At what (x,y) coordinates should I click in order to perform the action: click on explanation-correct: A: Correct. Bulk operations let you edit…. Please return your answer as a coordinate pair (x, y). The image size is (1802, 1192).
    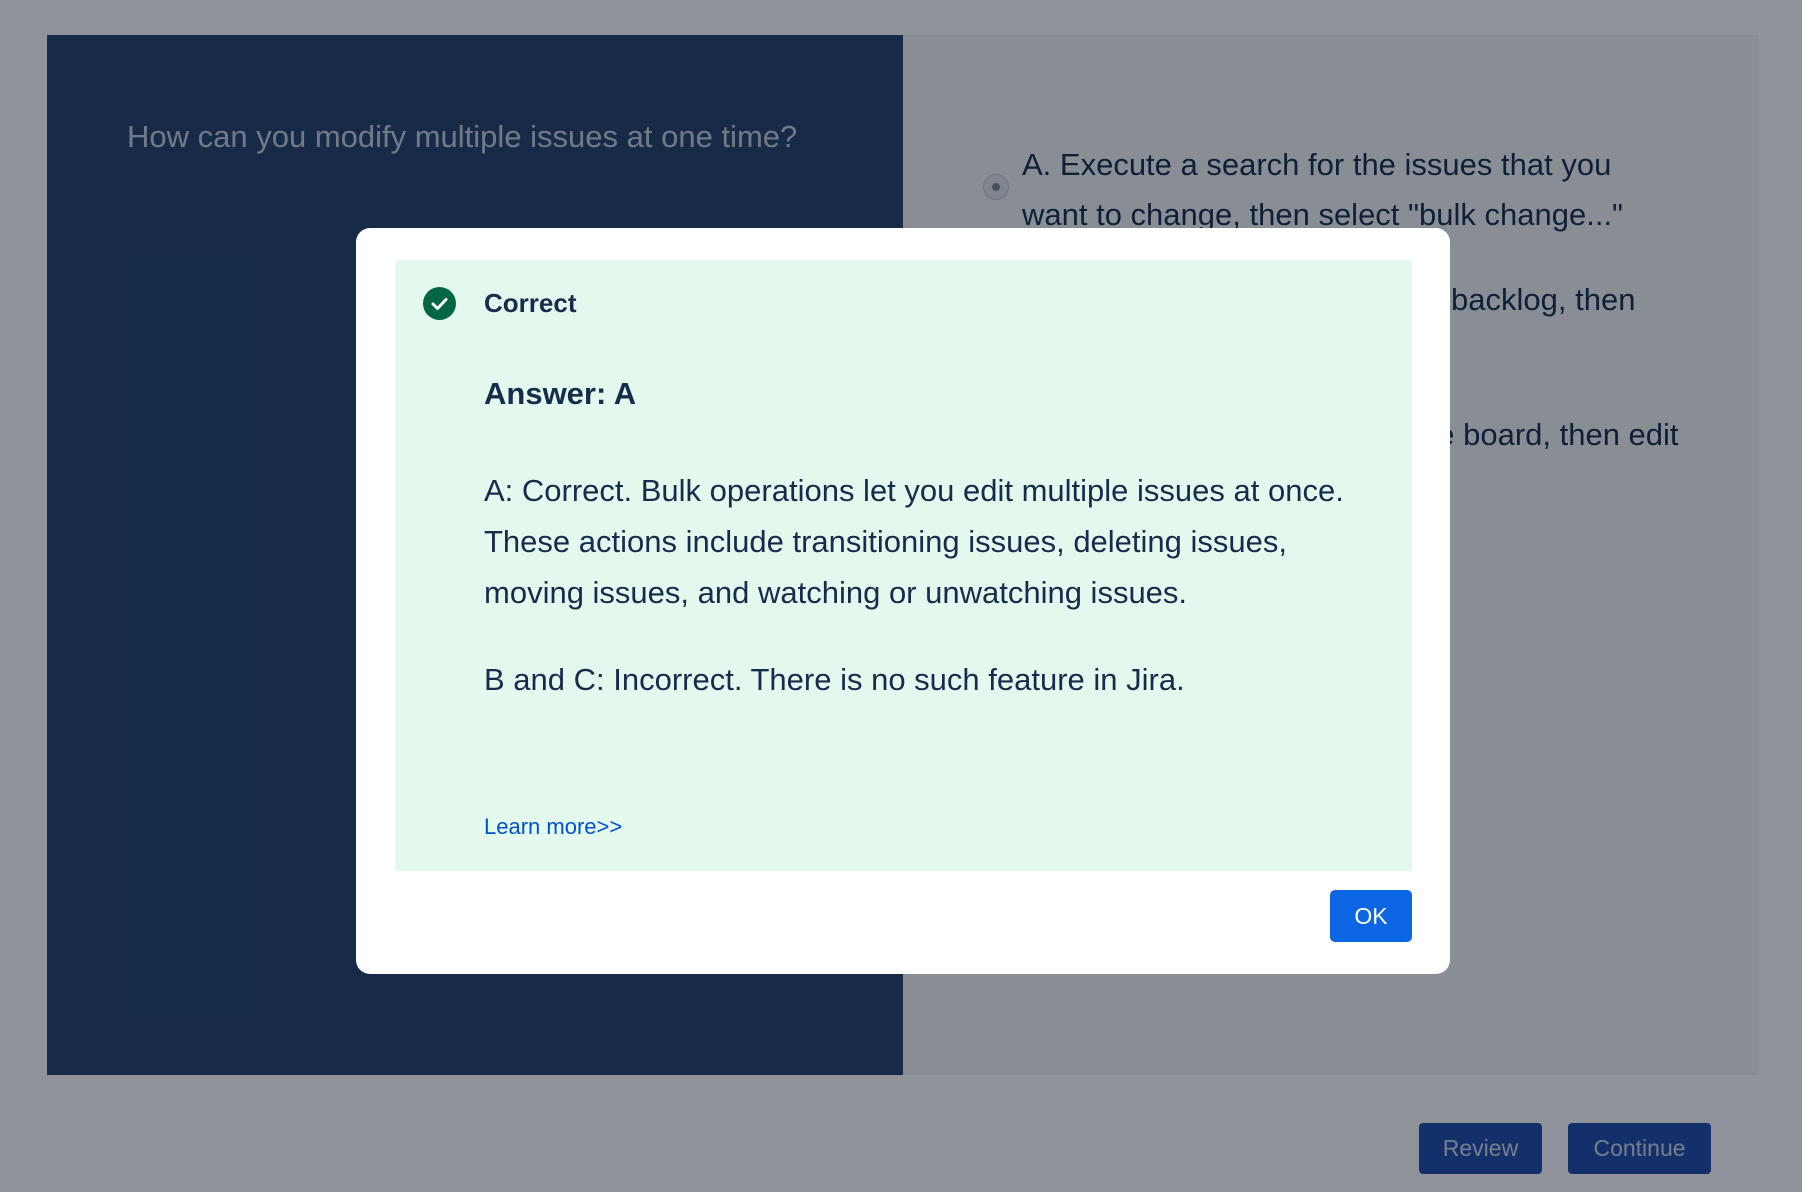
    Looking at the image, I should click on (914, 541).